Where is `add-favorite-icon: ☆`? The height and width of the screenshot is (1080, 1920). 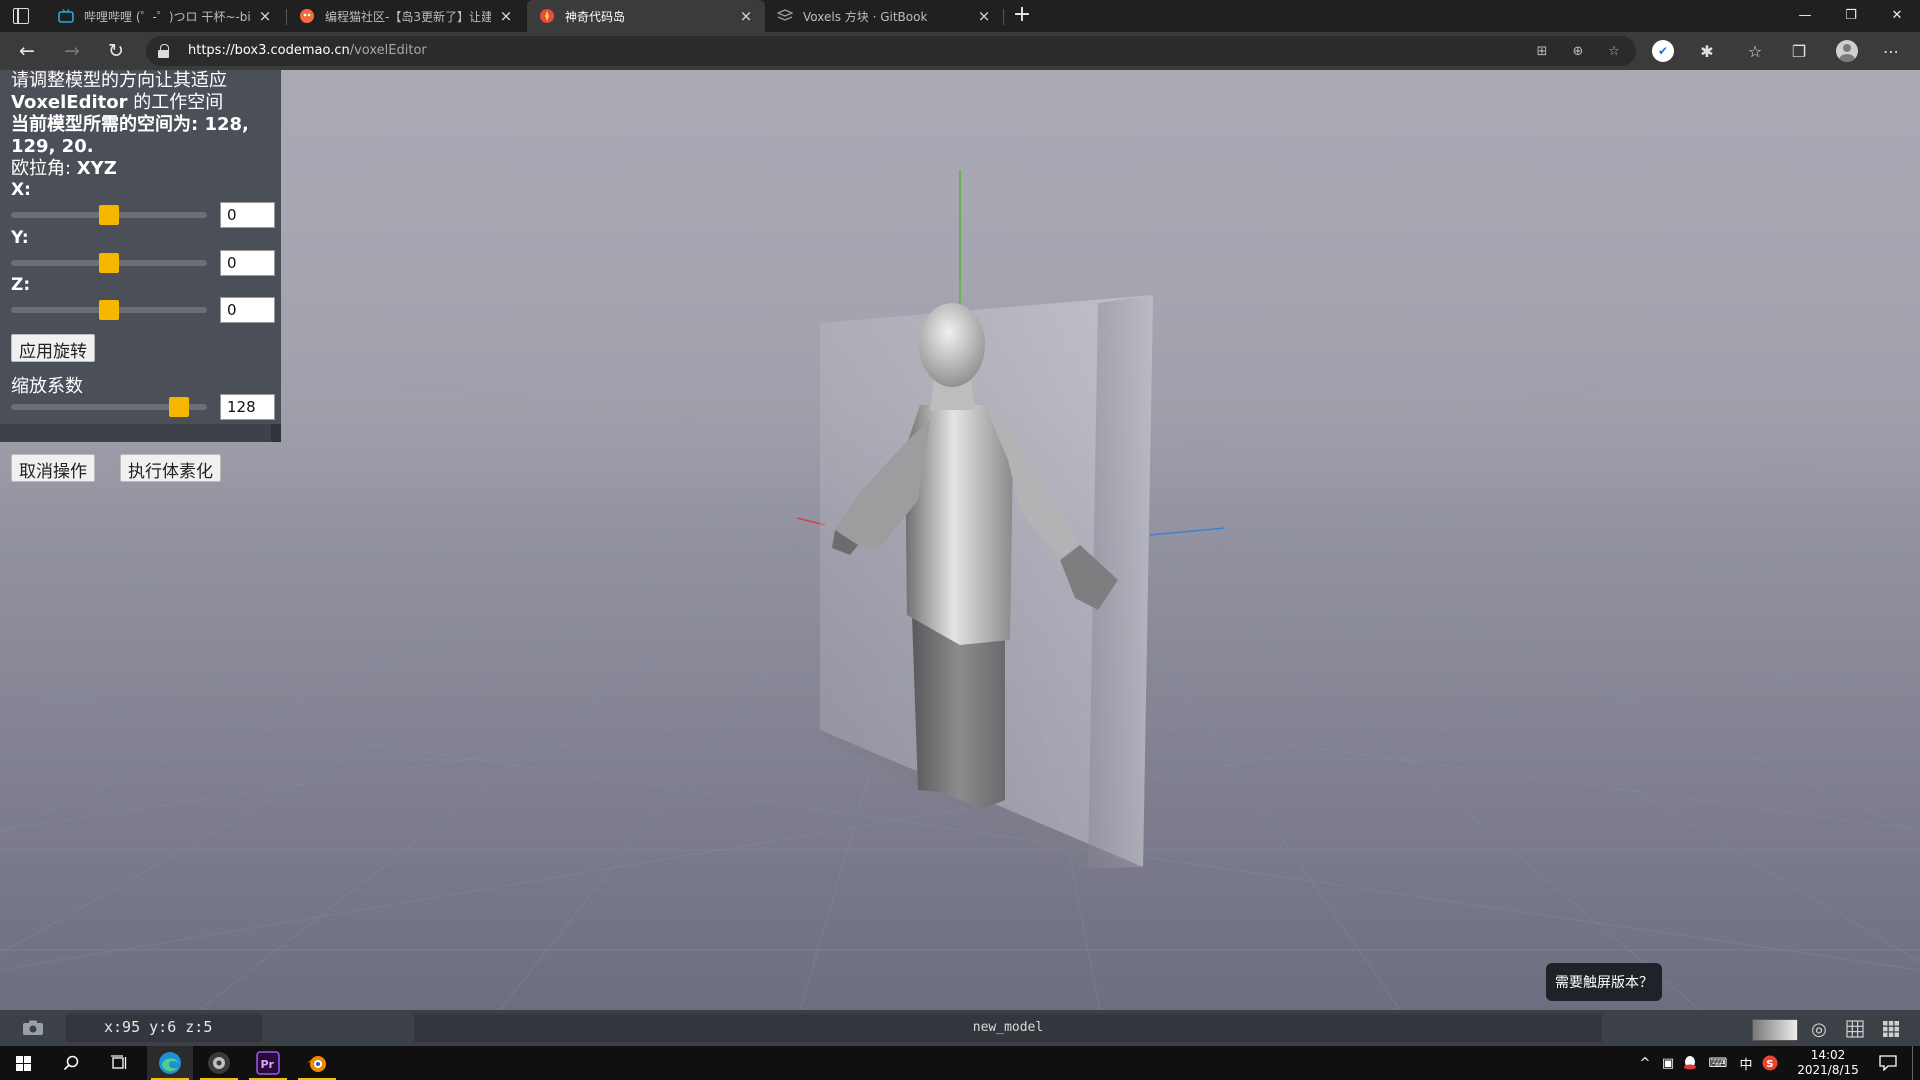
add-favorite-icon: ☆ is located at coordinates (1614, 51).